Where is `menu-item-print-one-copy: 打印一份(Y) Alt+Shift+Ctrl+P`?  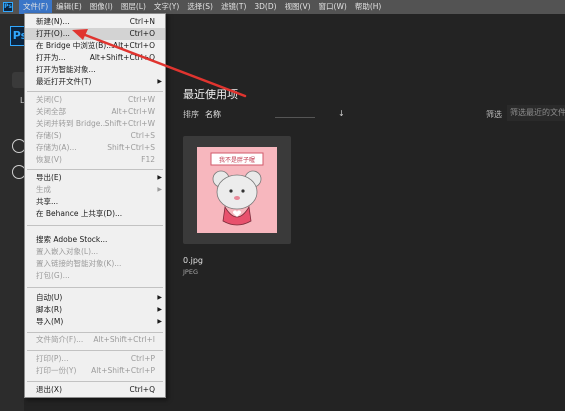
menu-item-print-one-copy: 打印一份(Y) Alt+Shift+Ctrl+P is located at coordinates (95, 371).